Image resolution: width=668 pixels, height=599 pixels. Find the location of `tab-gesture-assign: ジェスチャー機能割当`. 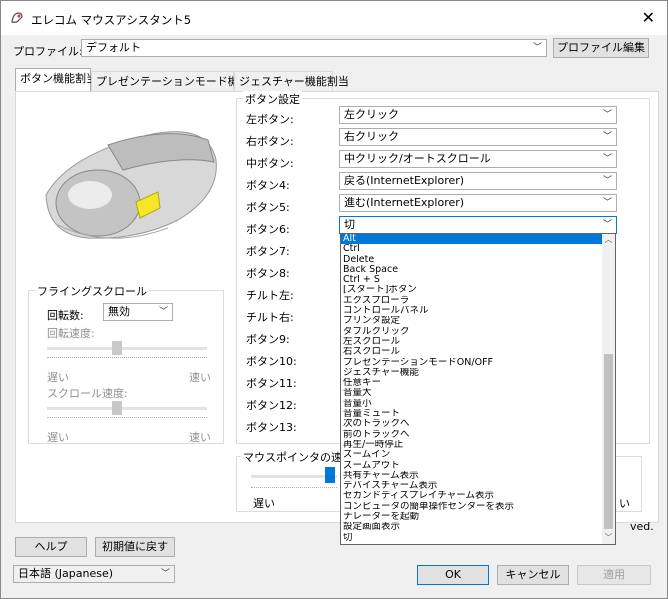

tab-gesture-assign: ジェスチャー機能割当 is located at coordinates (291, 81).